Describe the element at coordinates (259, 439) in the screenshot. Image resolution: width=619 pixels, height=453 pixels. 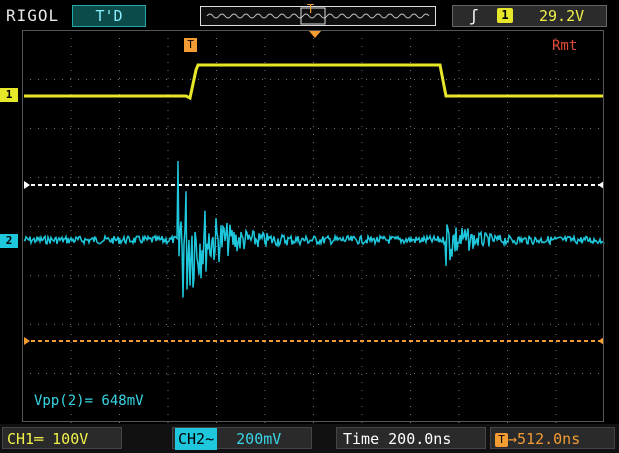
I see `ch2-volts: 200mV` at that location.